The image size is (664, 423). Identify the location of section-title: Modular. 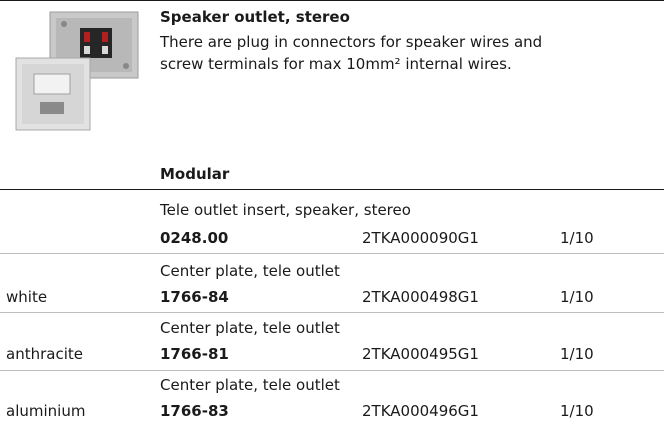
(195, 174).